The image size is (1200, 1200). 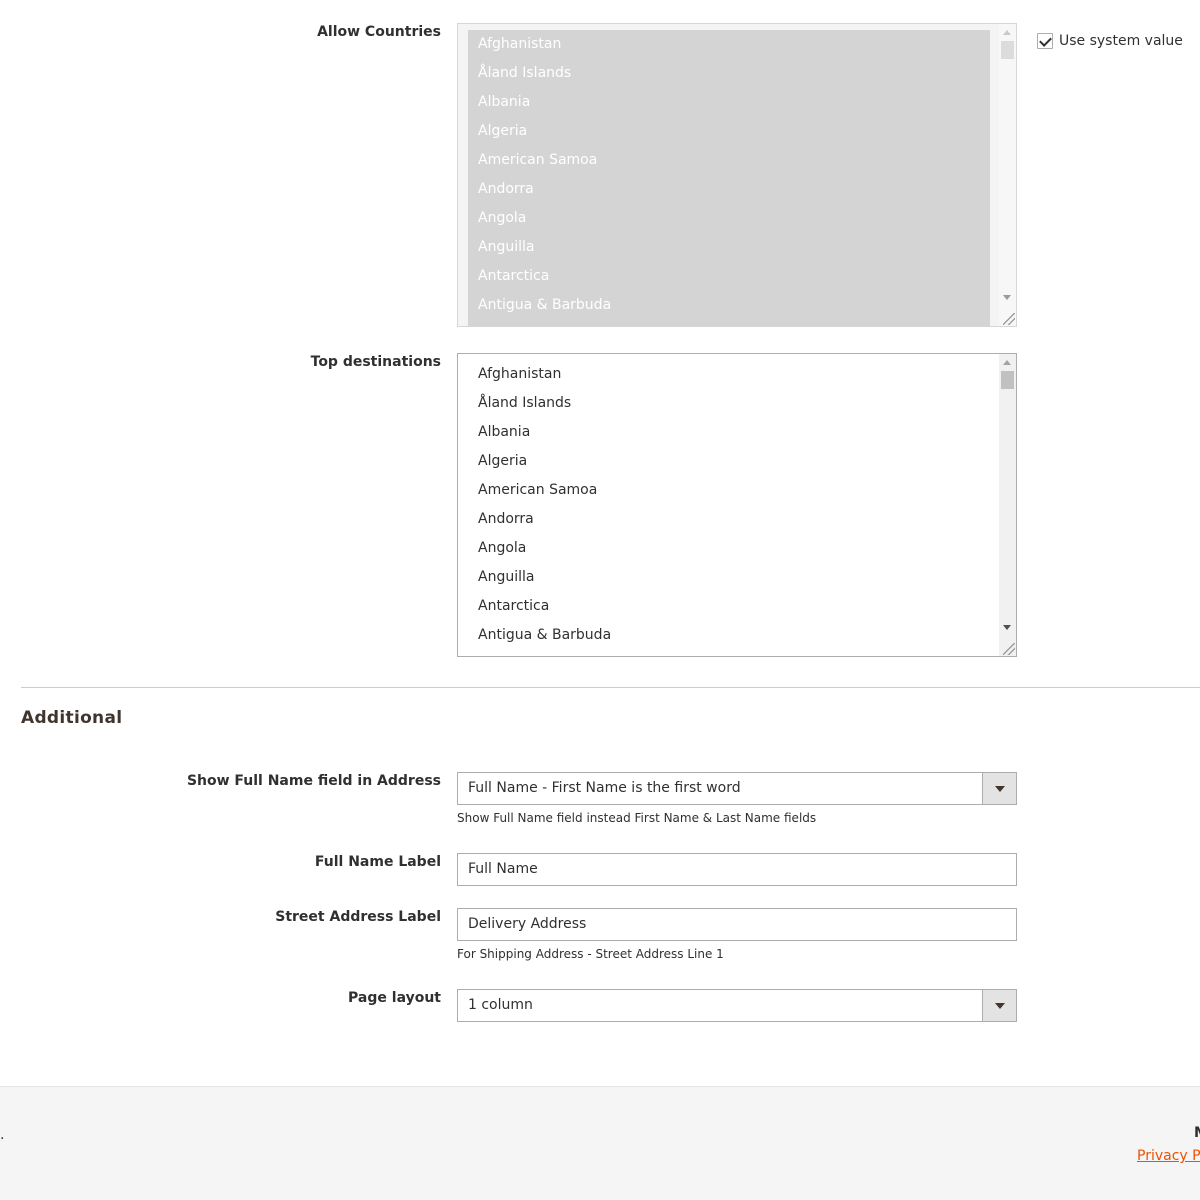 I want to click on show-full-name-label: Show Full Name field in Address, so click(x=313, y=781).